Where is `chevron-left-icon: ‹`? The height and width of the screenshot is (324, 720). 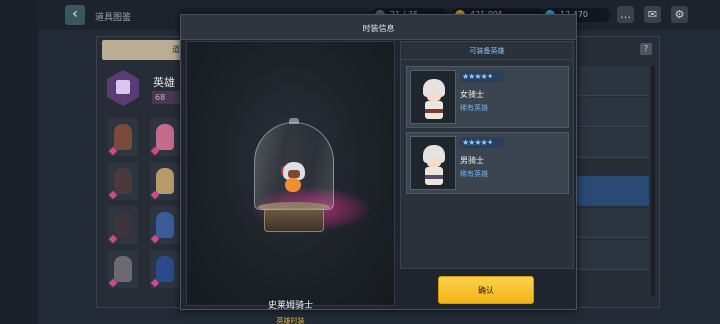 chevron-left-icon: ‹ is located at coordinates (75, 14).